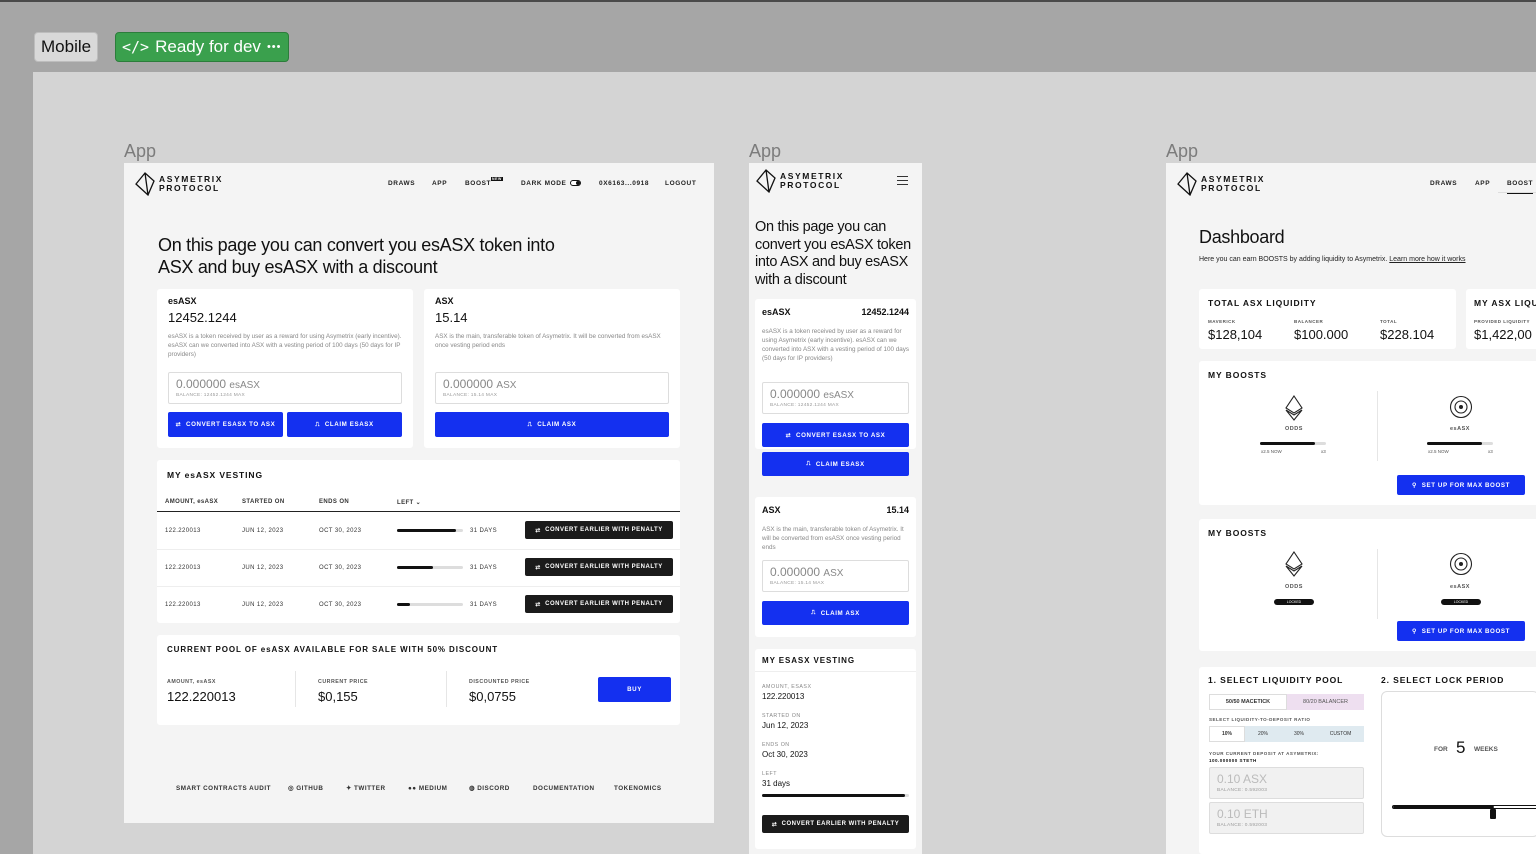  What do you see at coordinates (231, 424) in the screenshot?
I see `convert-esasx-label: CONVERT ESASX TO ASX` at bounding box center [231, 424].